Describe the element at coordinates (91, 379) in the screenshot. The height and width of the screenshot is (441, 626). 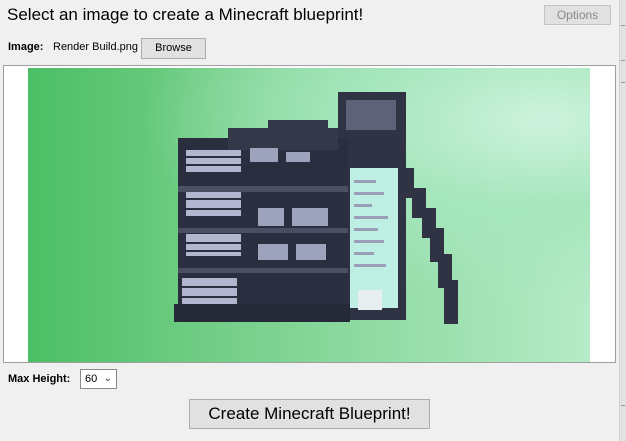
I see `max-height-value: 60` at that location.